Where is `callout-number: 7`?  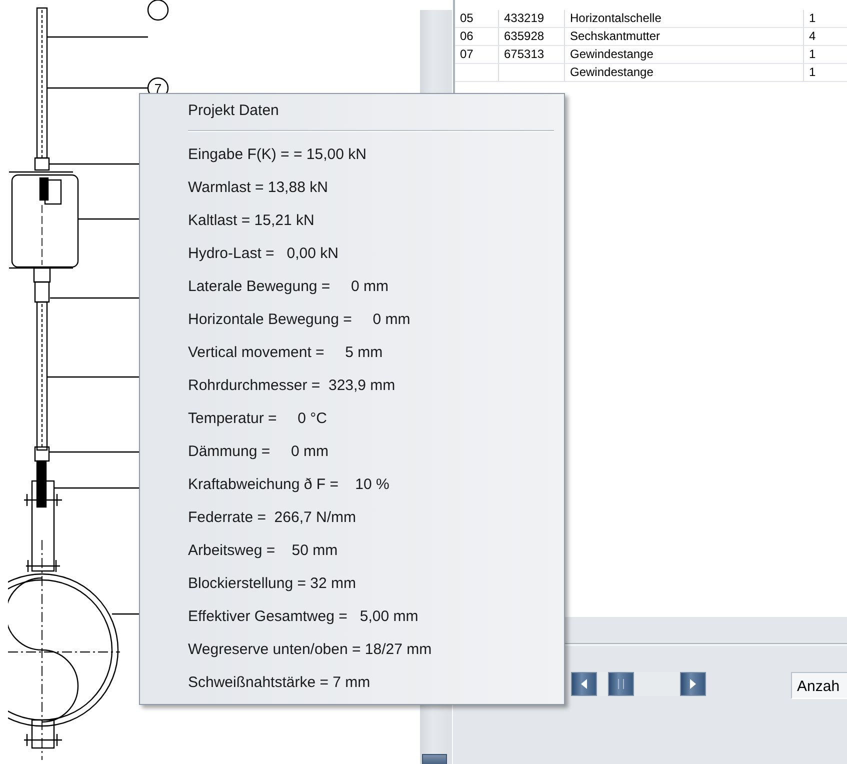
callout-number: 7 is located at coordinates (158, 88).